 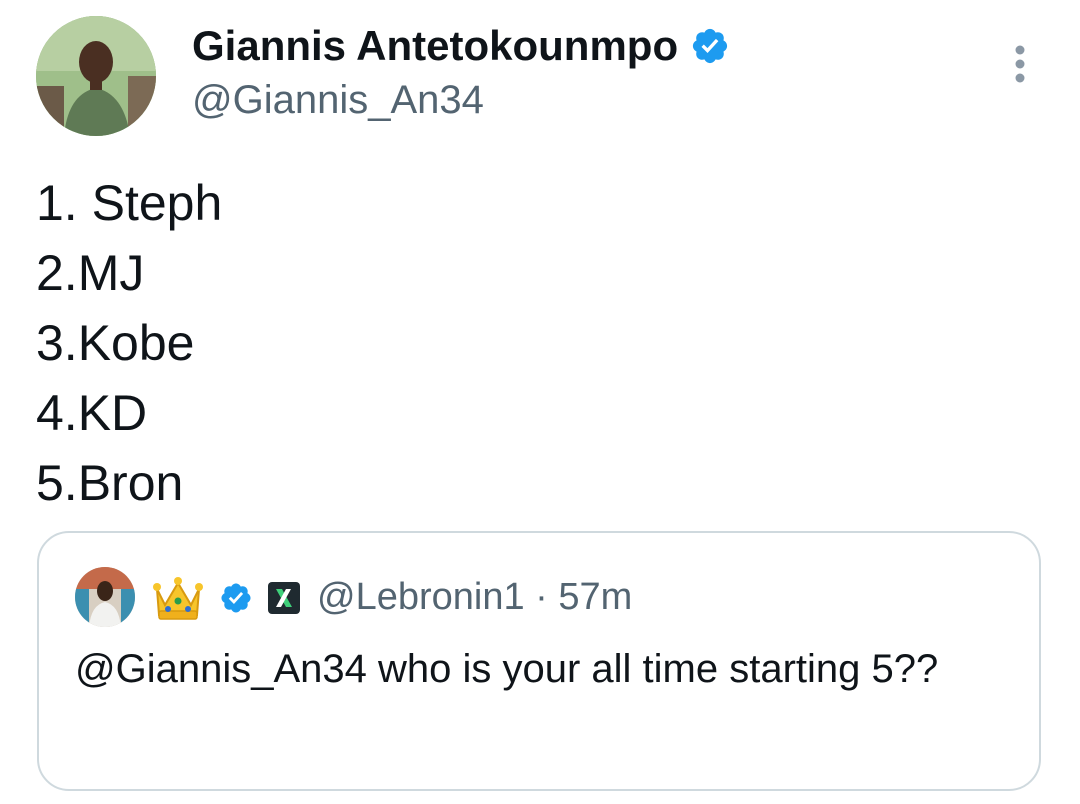 What do you see at coordinates (435, 46) in the screenshot?
I see `author-display-name: Giannis Antetokounmpo` at bounding box center [435, 46].